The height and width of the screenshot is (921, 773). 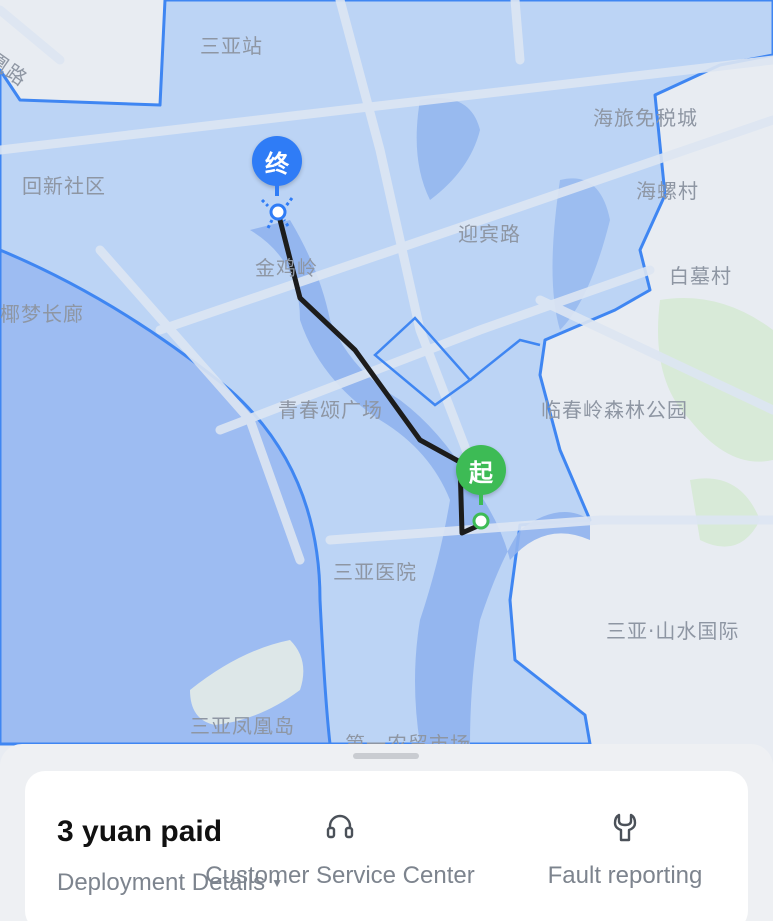 What do you see at coordinates (645, 118) in the screenshot?
I see `map-label-duty-free-mall: 海旅免税城` at bounding box center [645, 118].